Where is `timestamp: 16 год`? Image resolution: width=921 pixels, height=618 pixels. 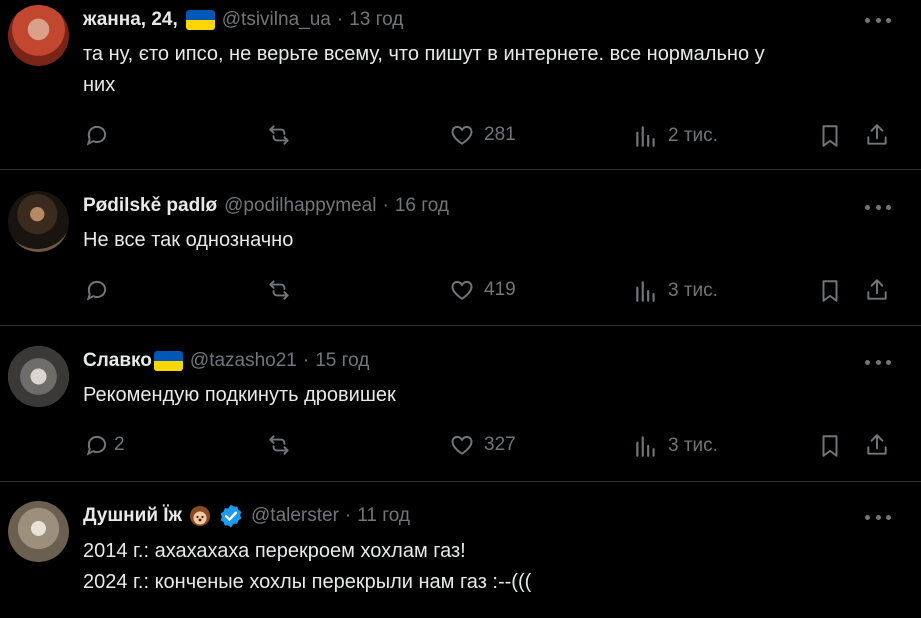
timestamp: 16 год is located at coordinates (422, 206).